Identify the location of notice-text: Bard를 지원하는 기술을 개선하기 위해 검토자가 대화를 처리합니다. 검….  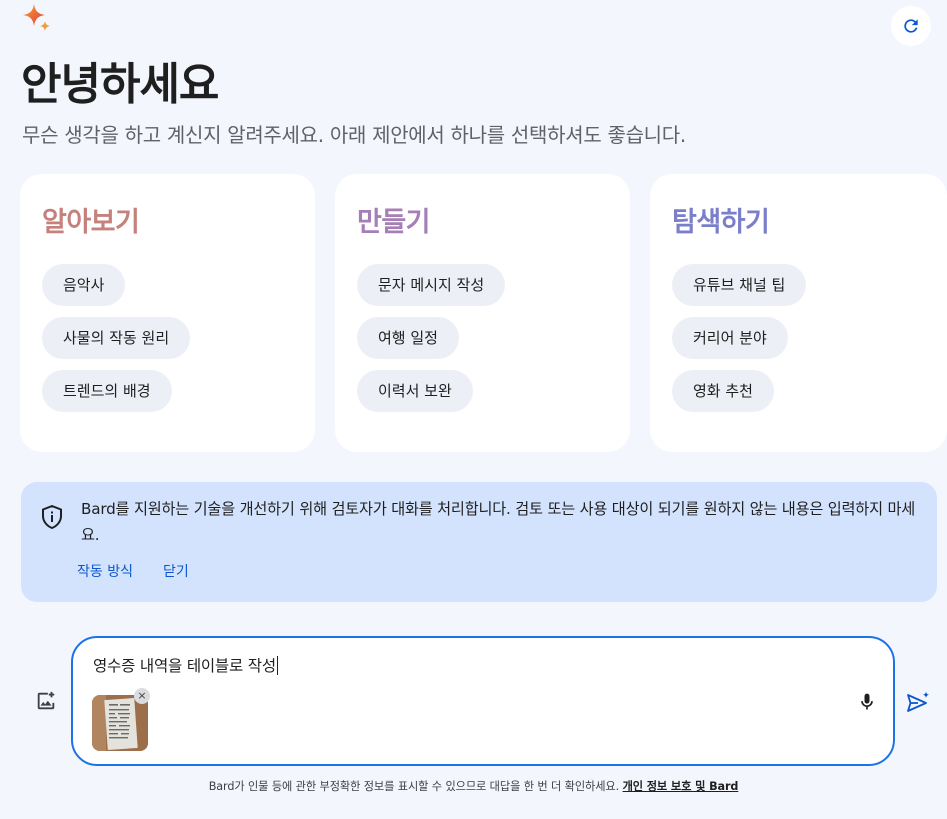
(498, 522).